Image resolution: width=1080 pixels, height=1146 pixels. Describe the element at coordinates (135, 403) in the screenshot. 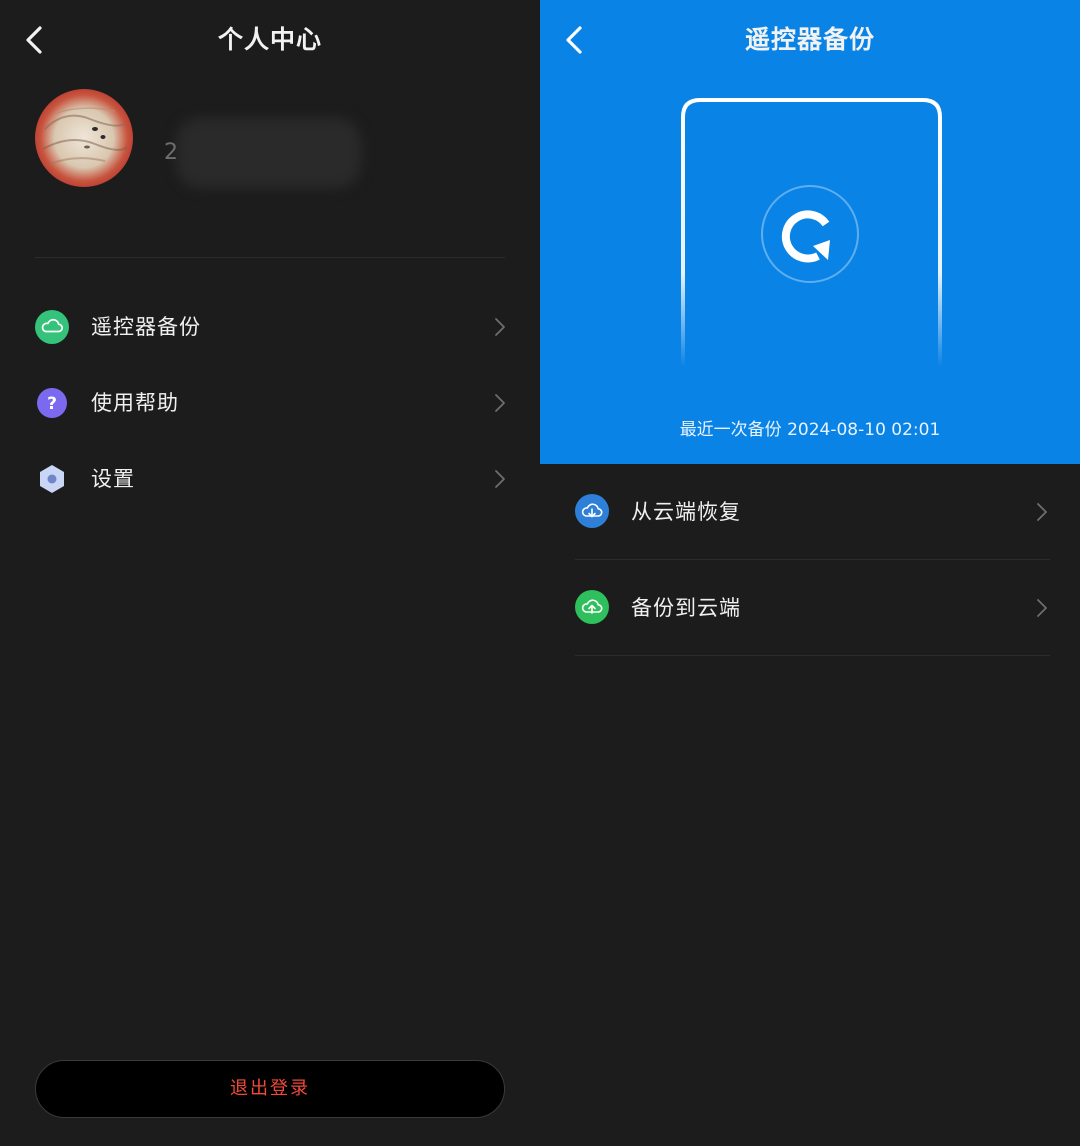

I see `menu-item-label: 使用帮助` at that location.